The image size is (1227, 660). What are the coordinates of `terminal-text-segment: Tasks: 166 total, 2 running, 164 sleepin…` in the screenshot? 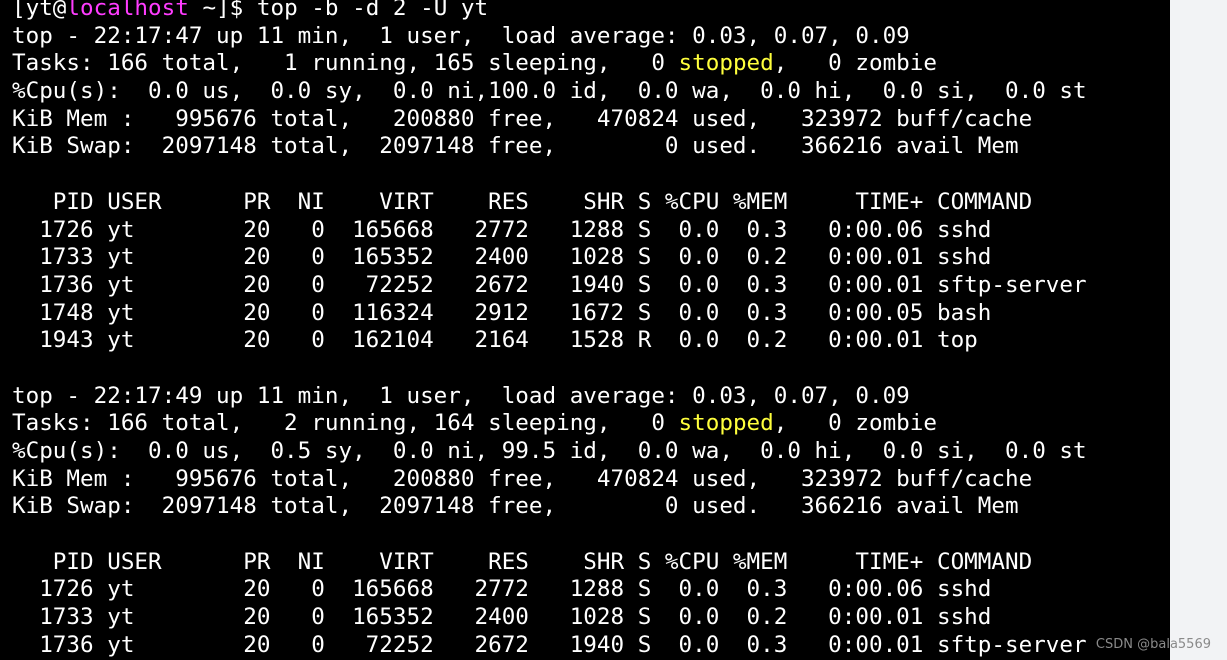 It's located at (345, 423).